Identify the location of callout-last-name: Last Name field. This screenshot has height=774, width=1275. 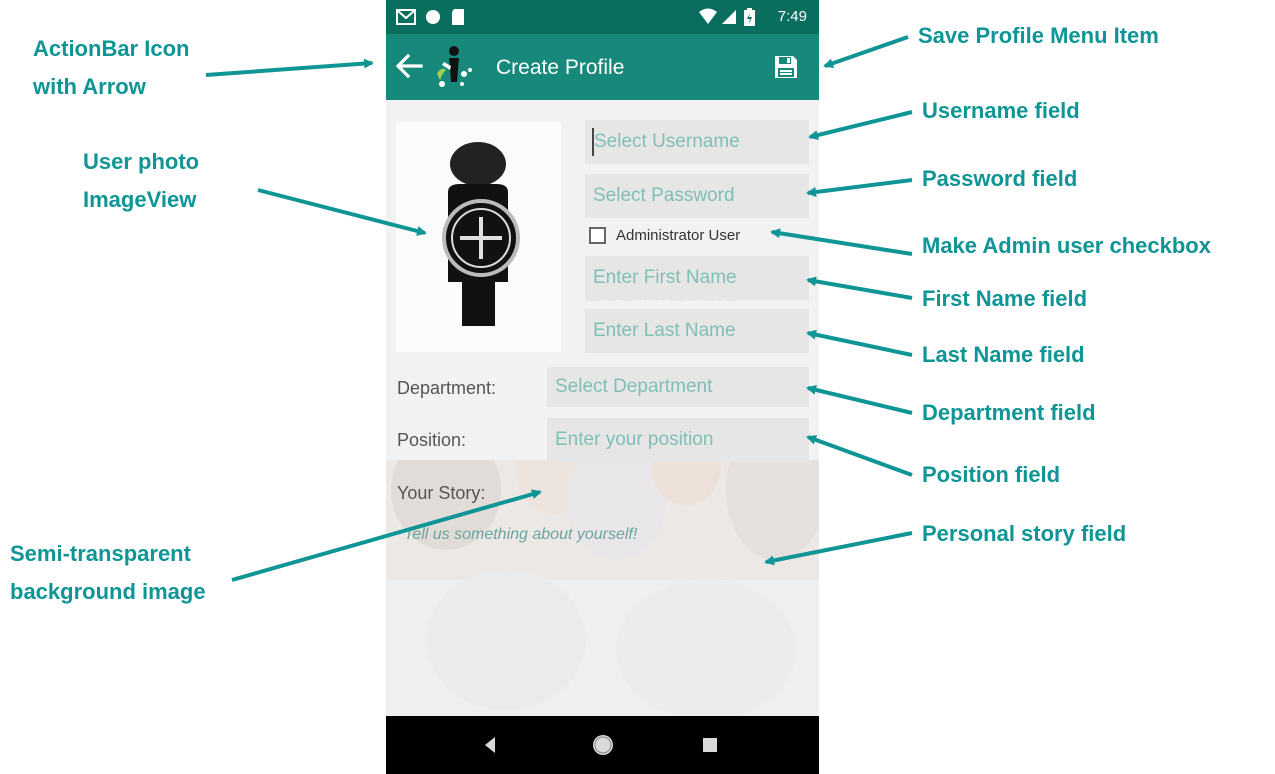
(1003, 354).